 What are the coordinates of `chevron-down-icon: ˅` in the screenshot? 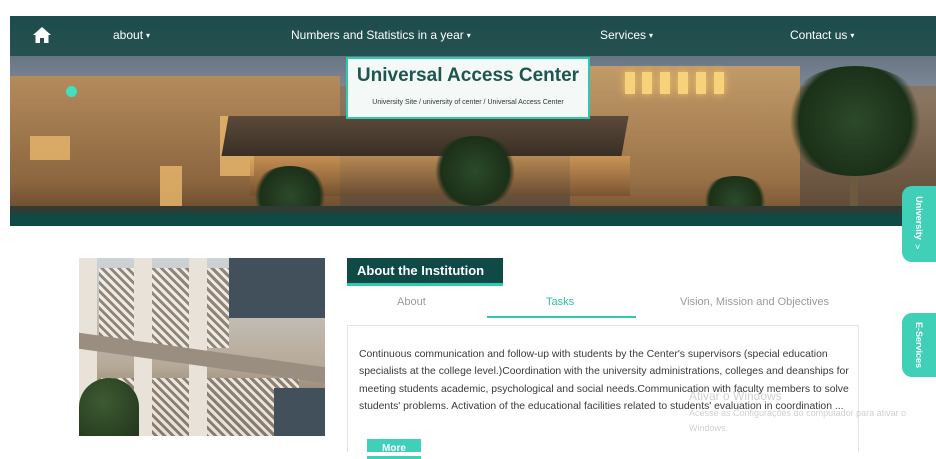 It's located at (918, 247).